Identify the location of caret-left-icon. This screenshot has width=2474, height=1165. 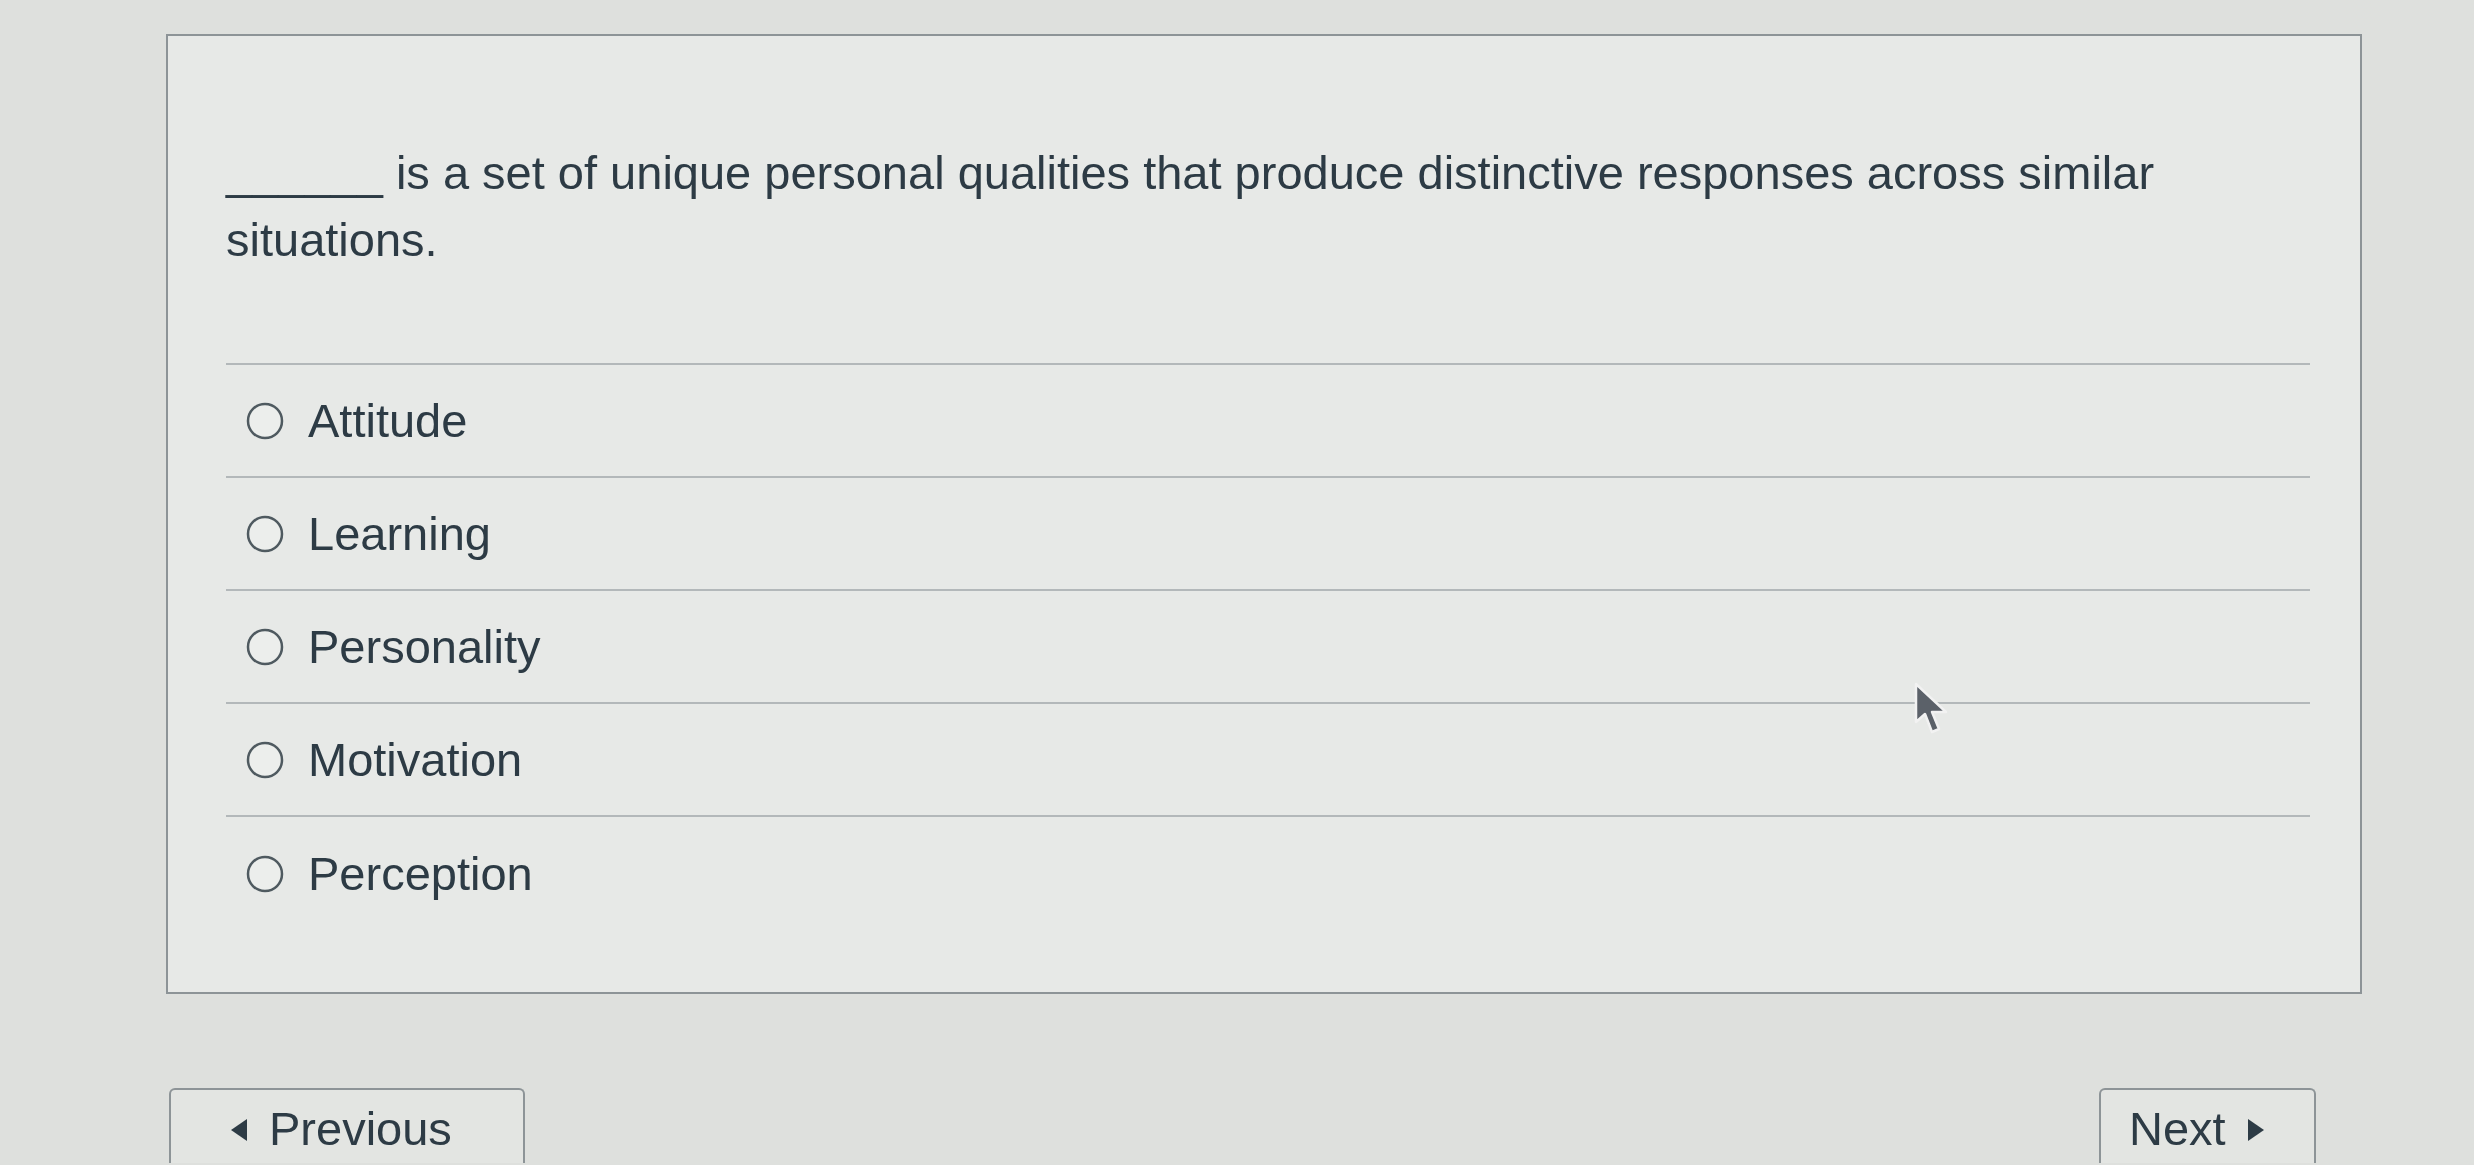
(239, 1130).